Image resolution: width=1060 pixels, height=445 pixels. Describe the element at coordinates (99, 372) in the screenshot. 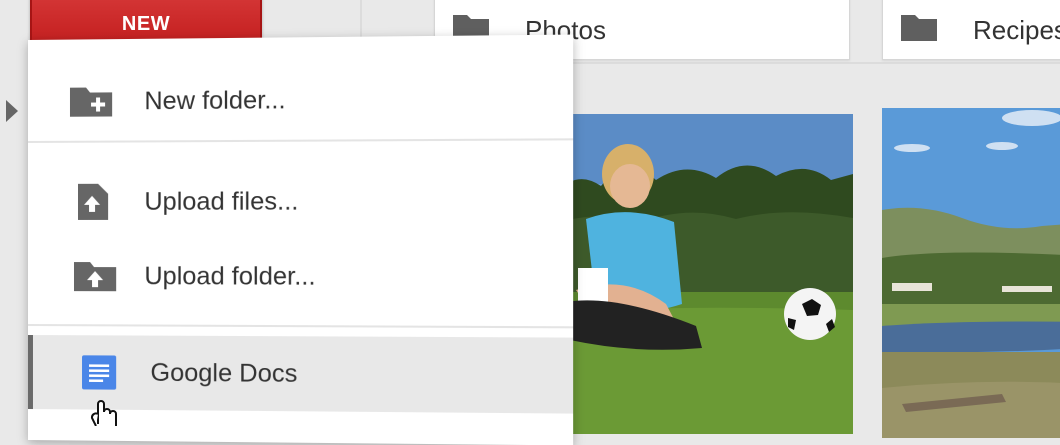

I see `google-docs-icon` at that location.